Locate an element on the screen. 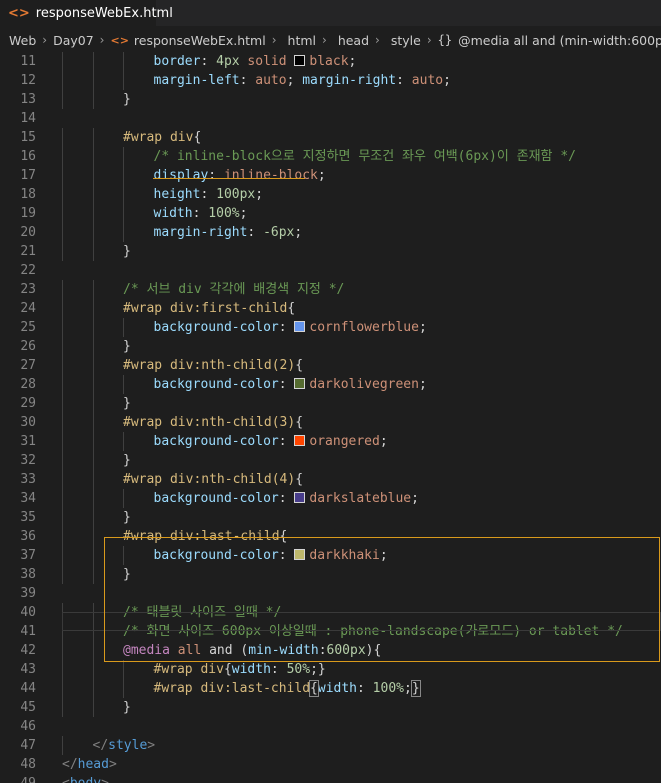  code-content: /* 서브 div 각각에 배경색 지정 */ is located at coordinates (233, 289).